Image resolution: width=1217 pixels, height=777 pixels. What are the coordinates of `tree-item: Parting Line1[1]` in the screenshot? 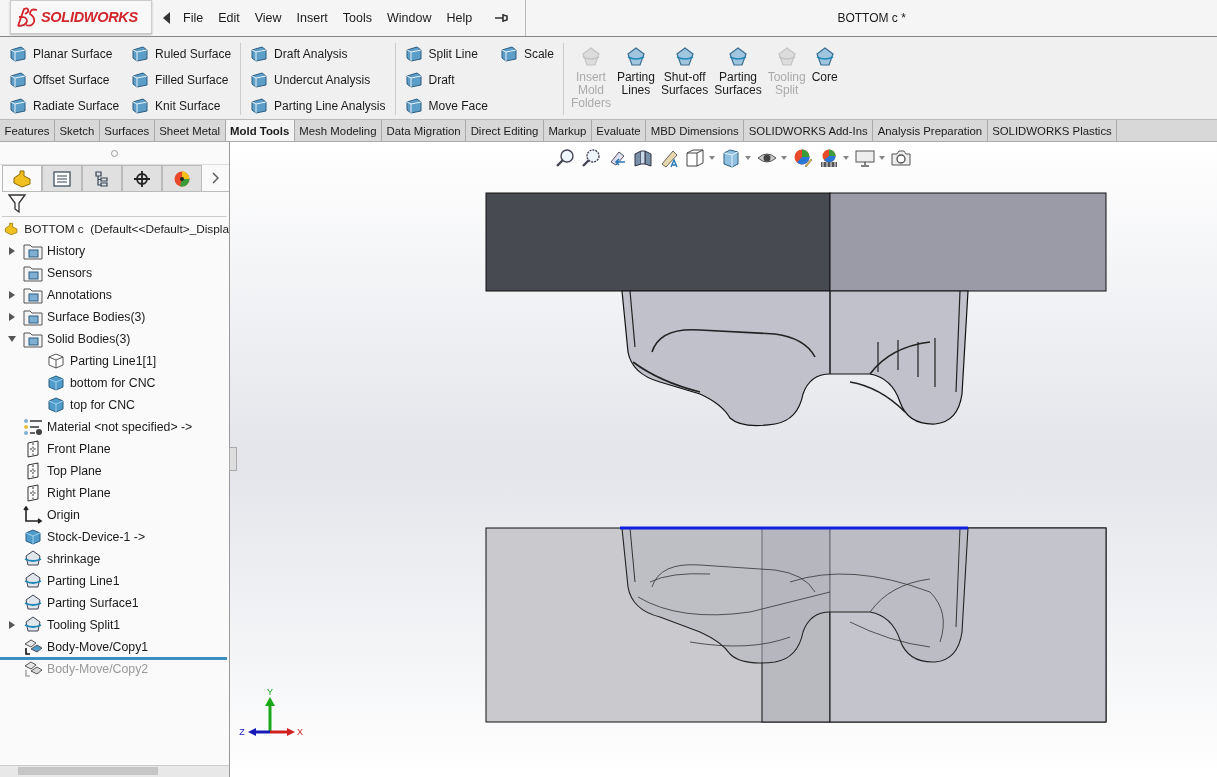 It's located at (113, 361).